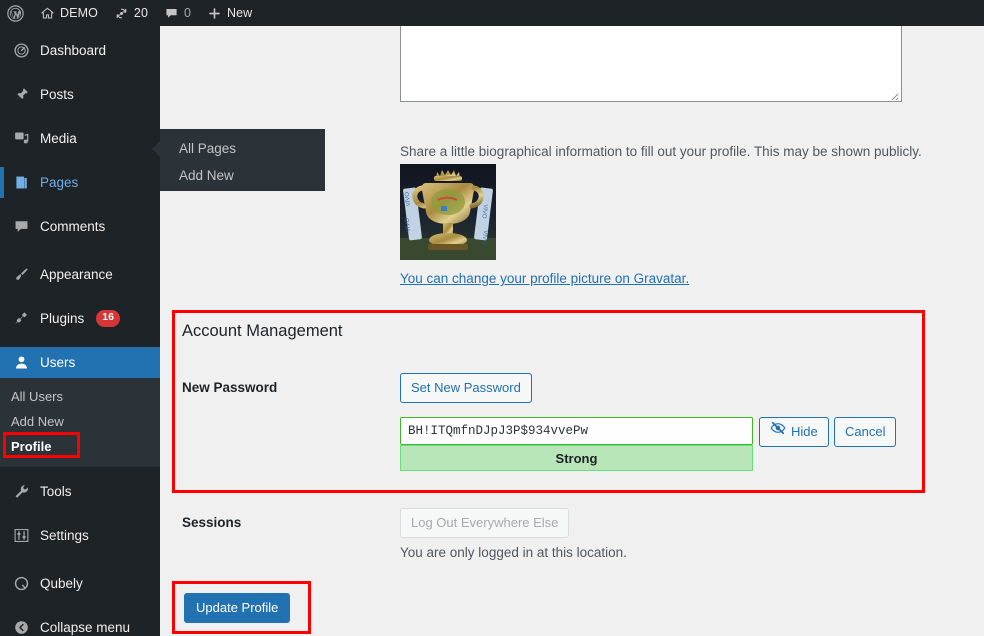 The height and width of the screenshot is (636, 984). I want to click on new-content-label: New, so click(239, 13).